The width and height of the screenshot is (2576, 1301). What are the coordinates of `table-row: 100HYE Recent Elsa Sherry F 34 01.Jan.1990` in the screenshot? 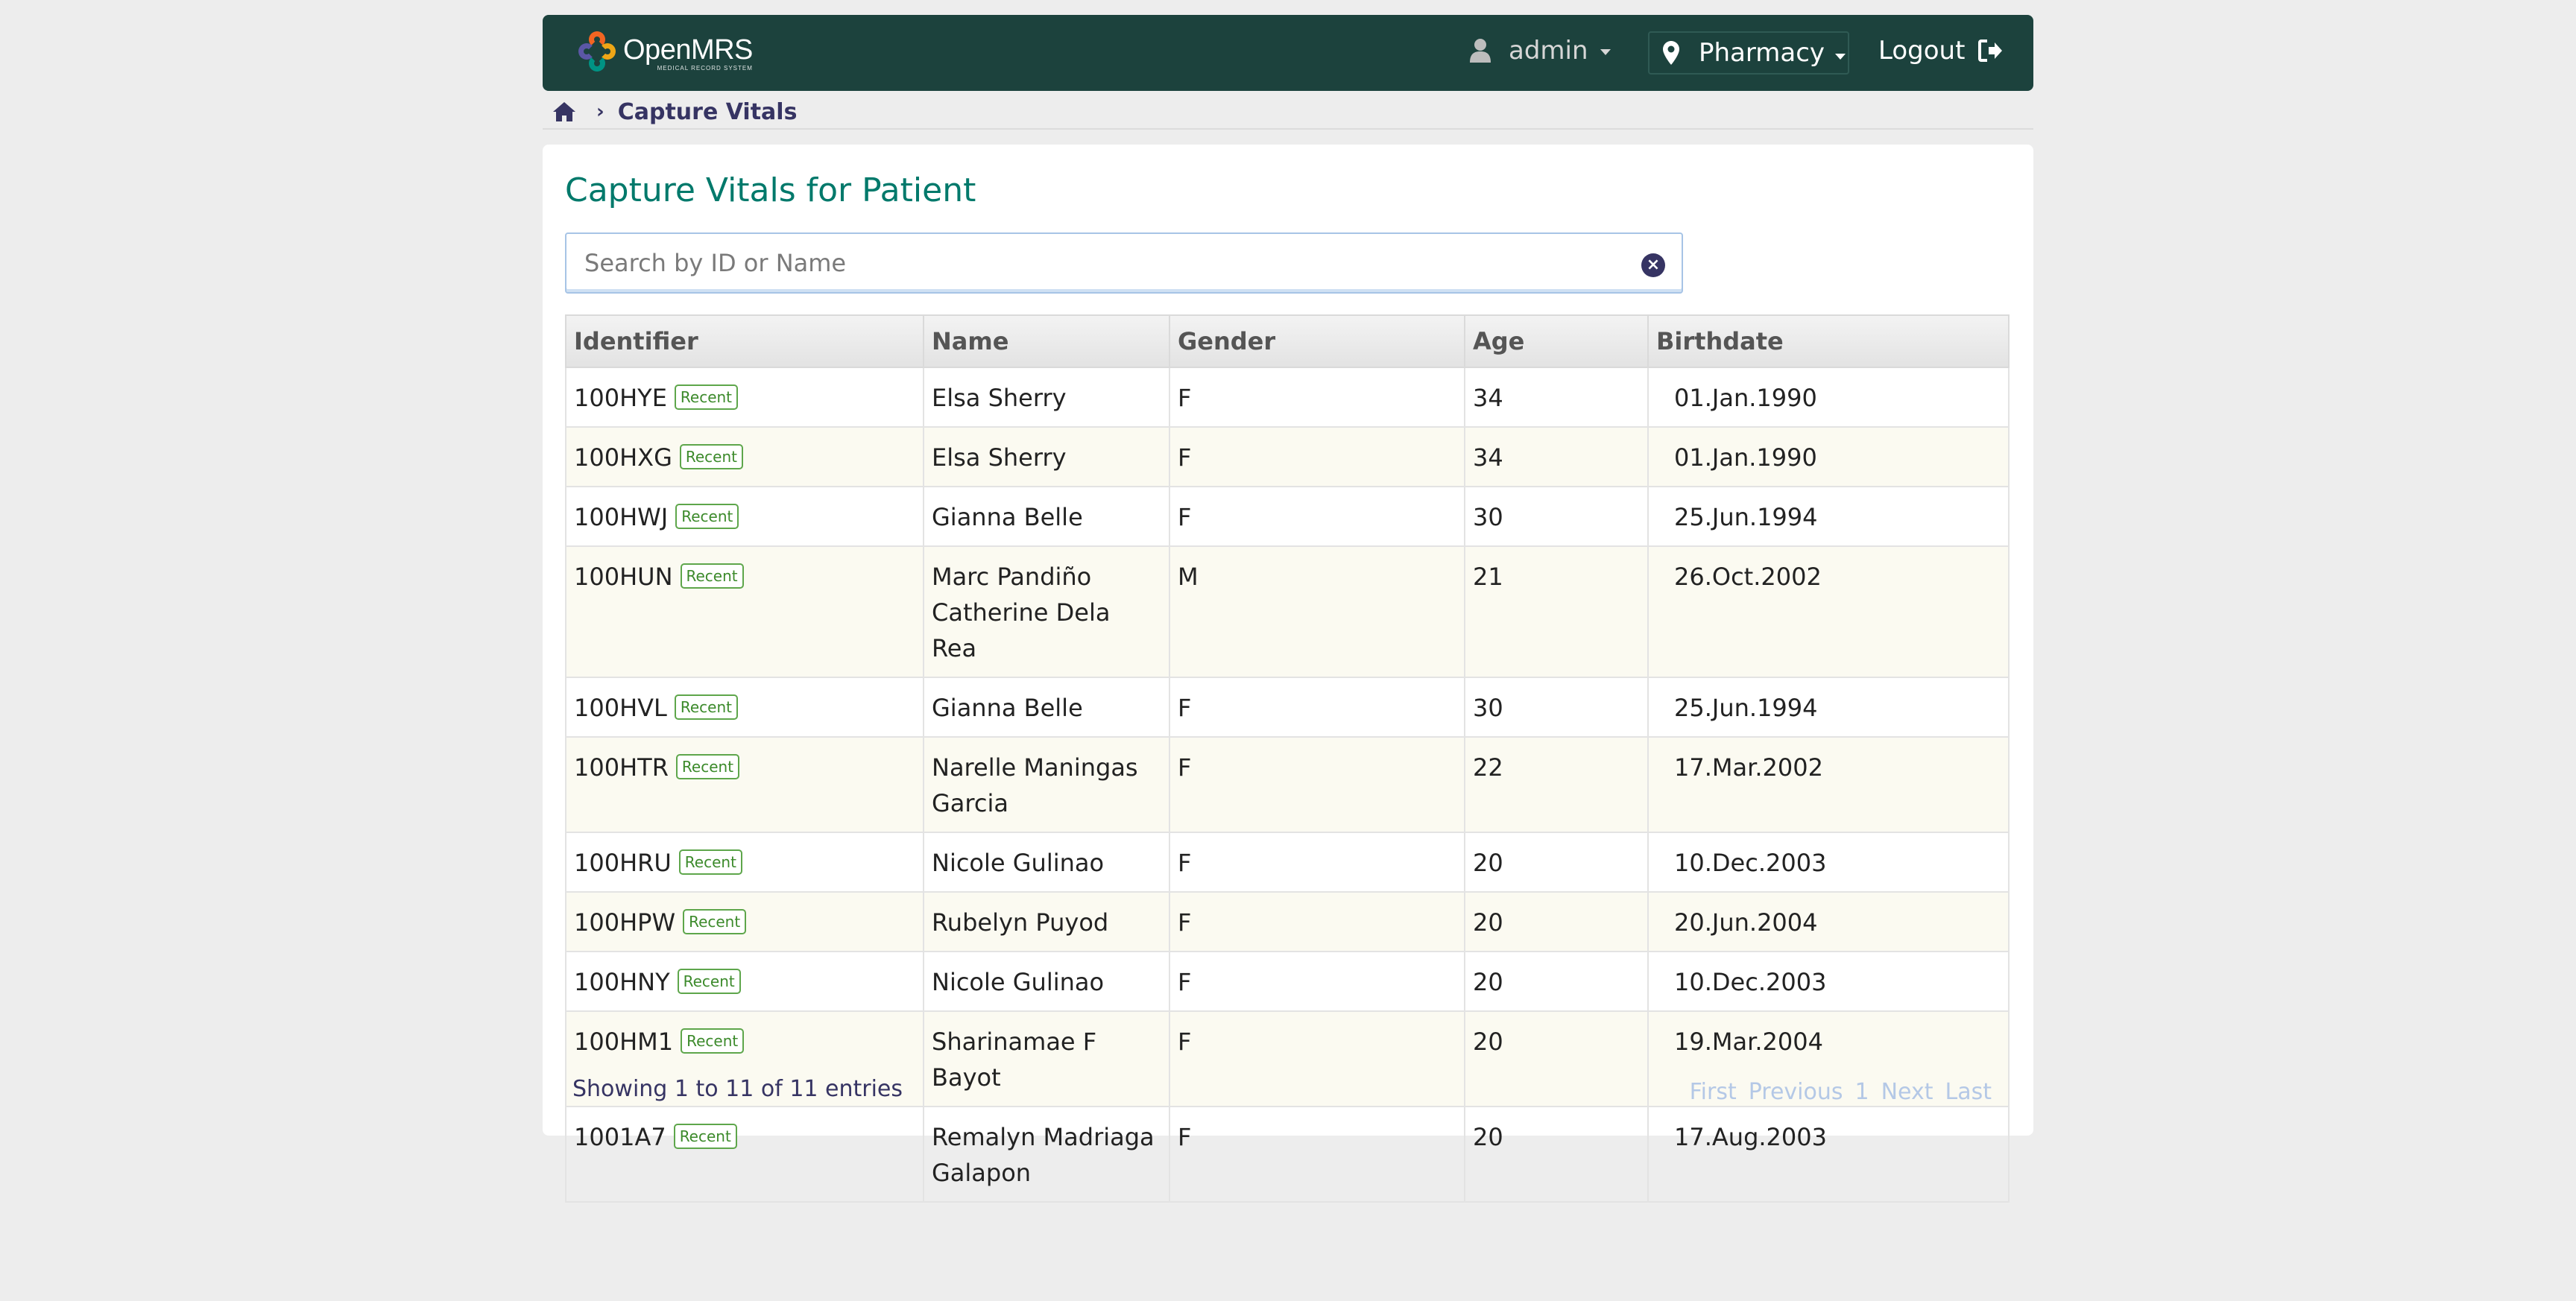 It's located at (1287, 397).